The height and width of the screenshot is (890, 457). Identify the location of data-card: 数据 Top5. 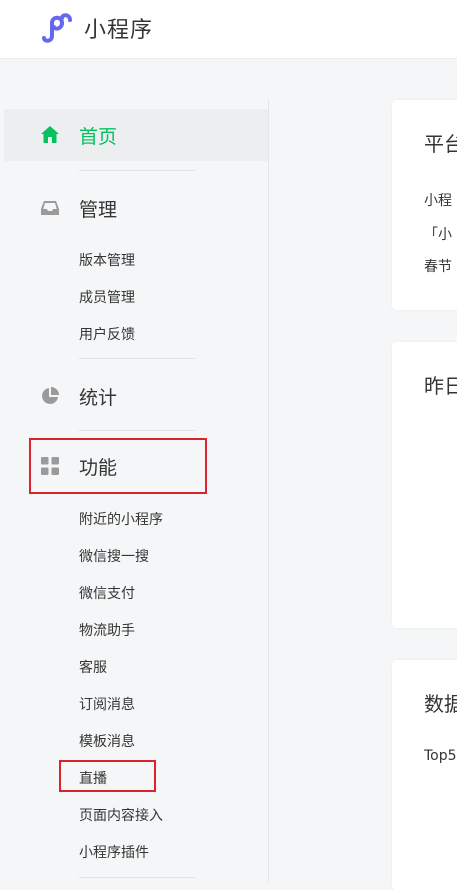
(424, 775).